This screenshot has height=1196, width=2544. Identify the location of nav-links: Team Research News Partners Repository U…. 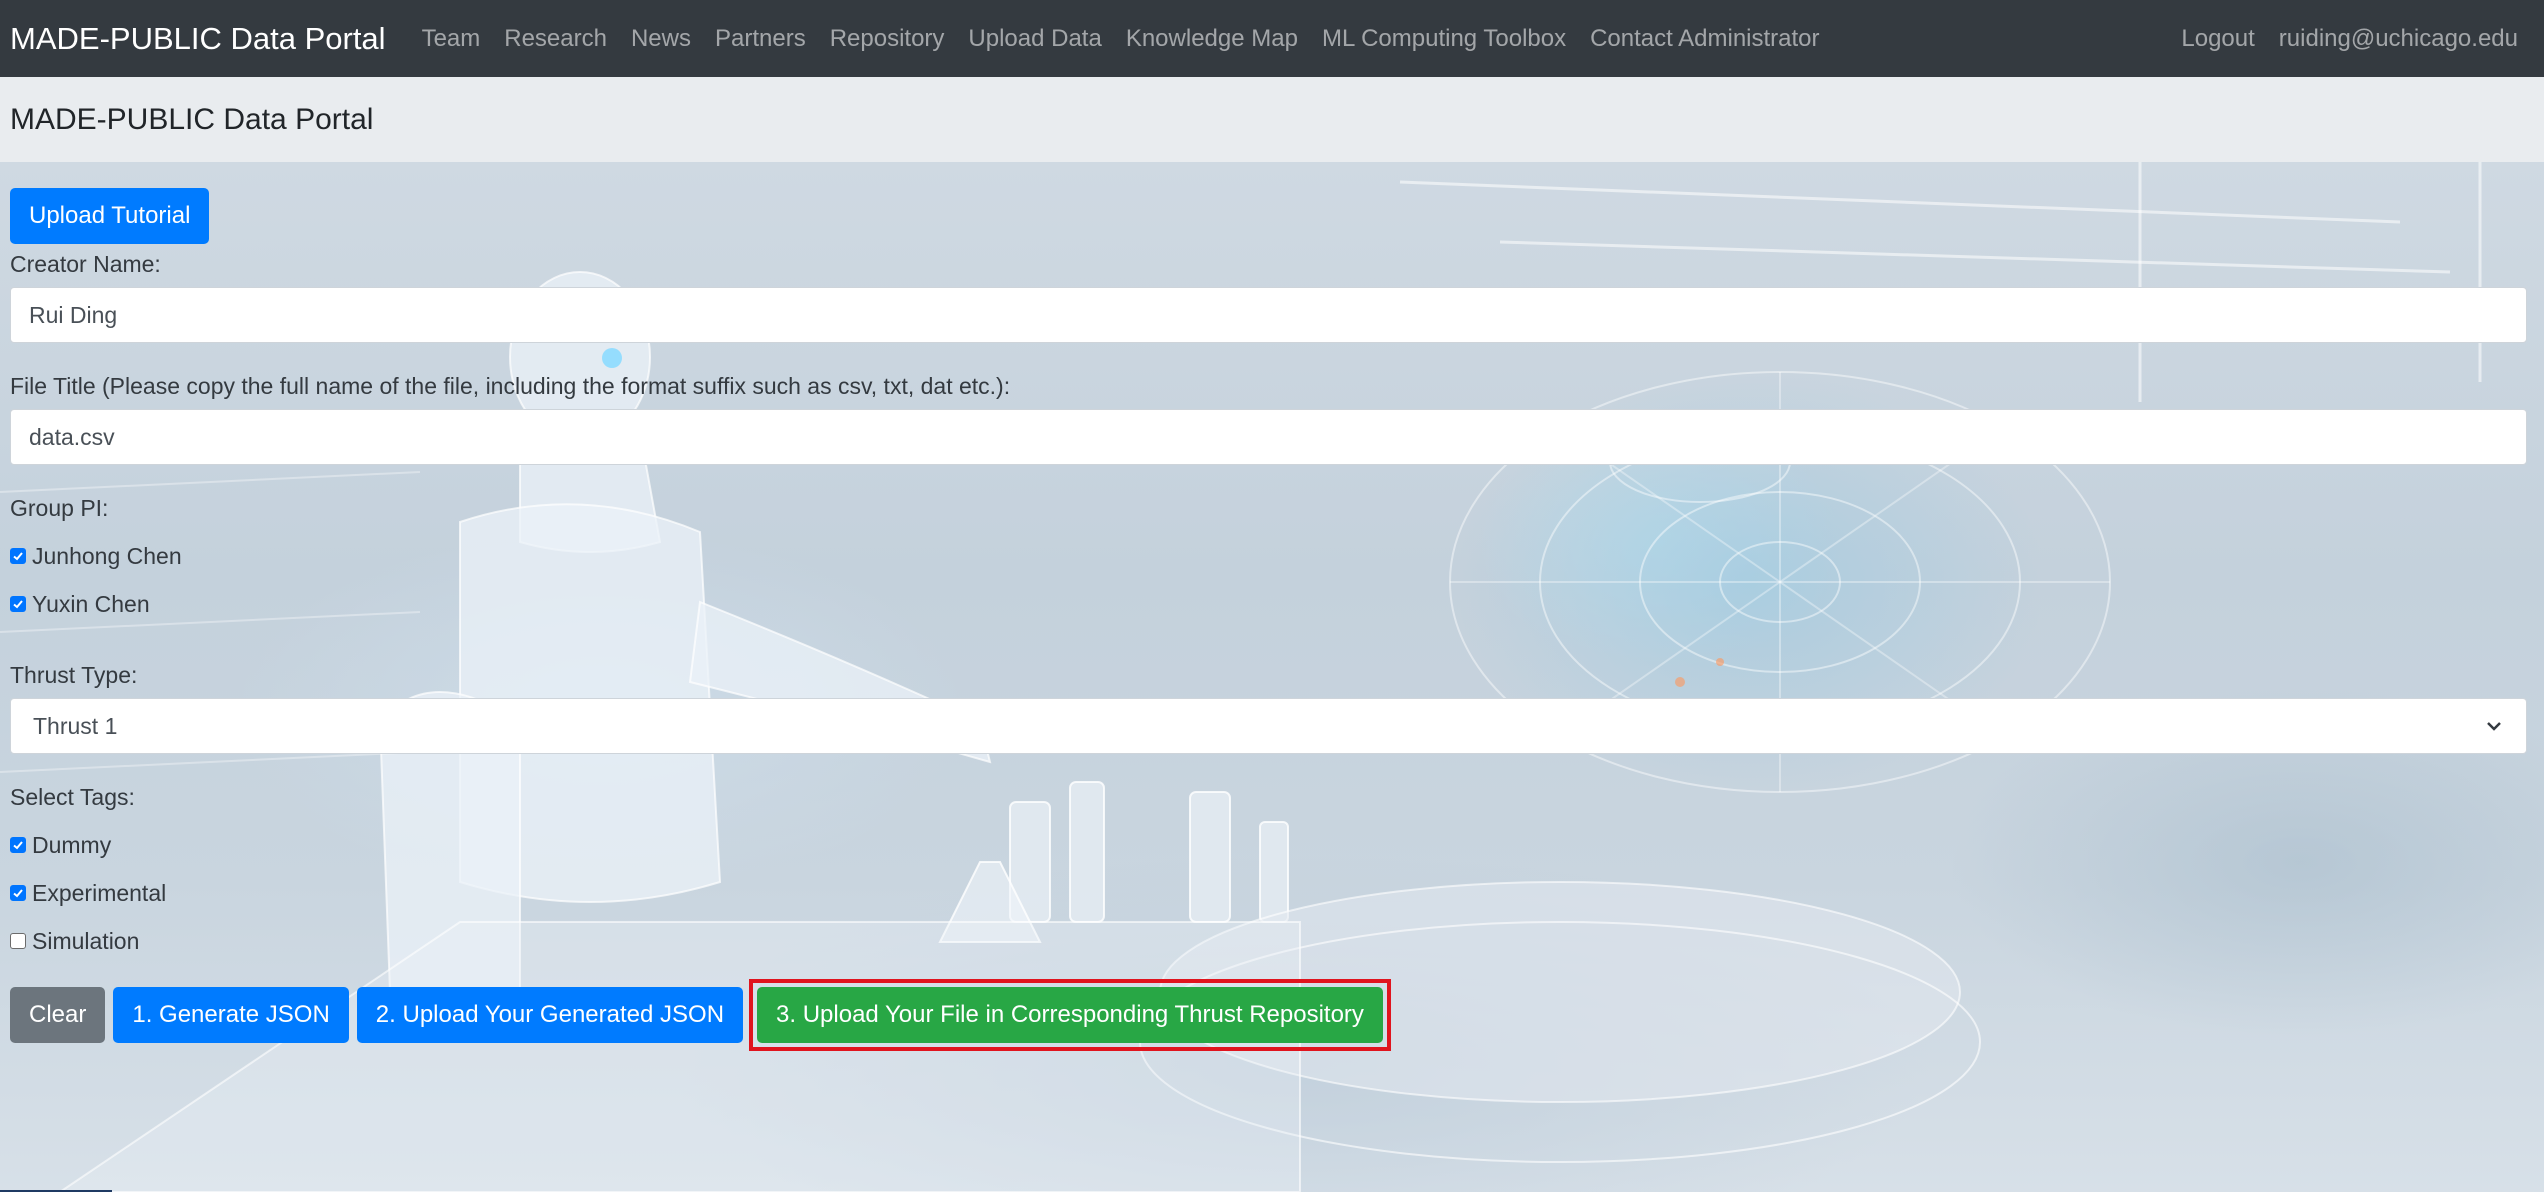
(1121, 39).